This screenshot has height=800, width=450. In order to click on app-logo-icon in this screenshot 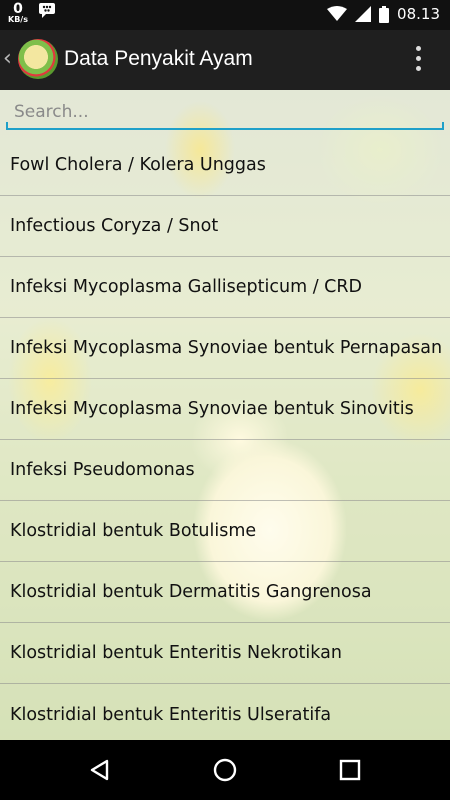, I will do `click(38, 59)`.